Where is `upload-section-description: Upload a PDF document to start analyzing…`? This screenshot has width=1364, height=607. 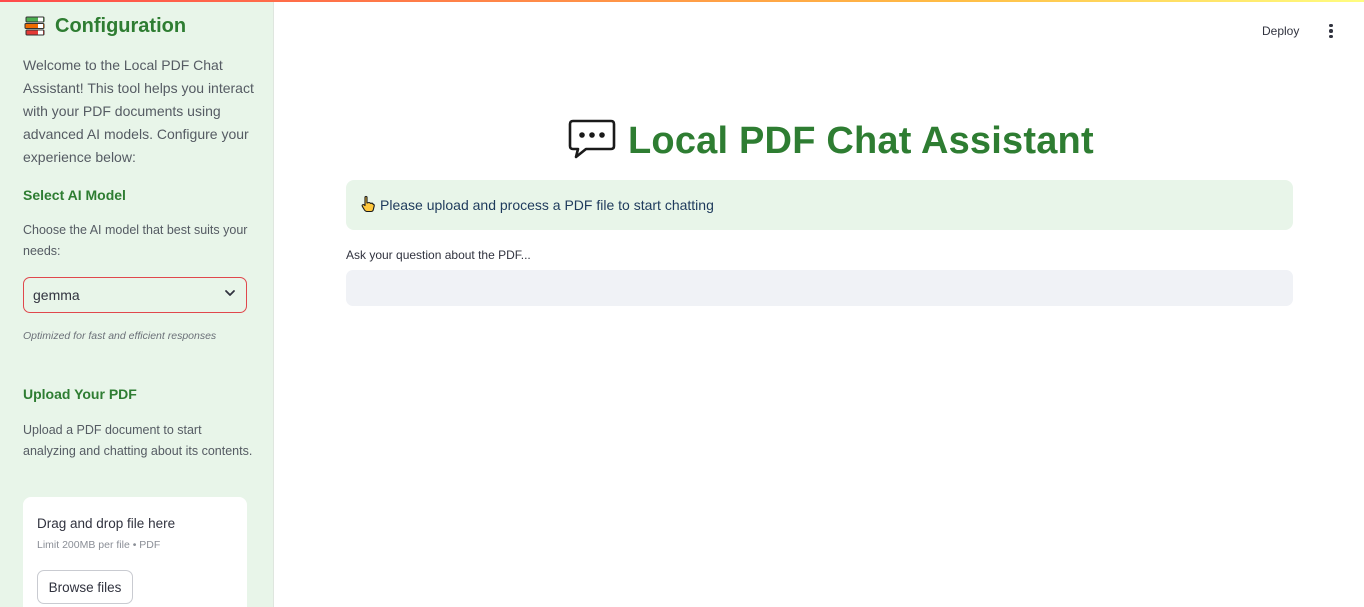 upload-section-description: Upload a PDF document to start analyzing… is located at coordinates (138, 440).